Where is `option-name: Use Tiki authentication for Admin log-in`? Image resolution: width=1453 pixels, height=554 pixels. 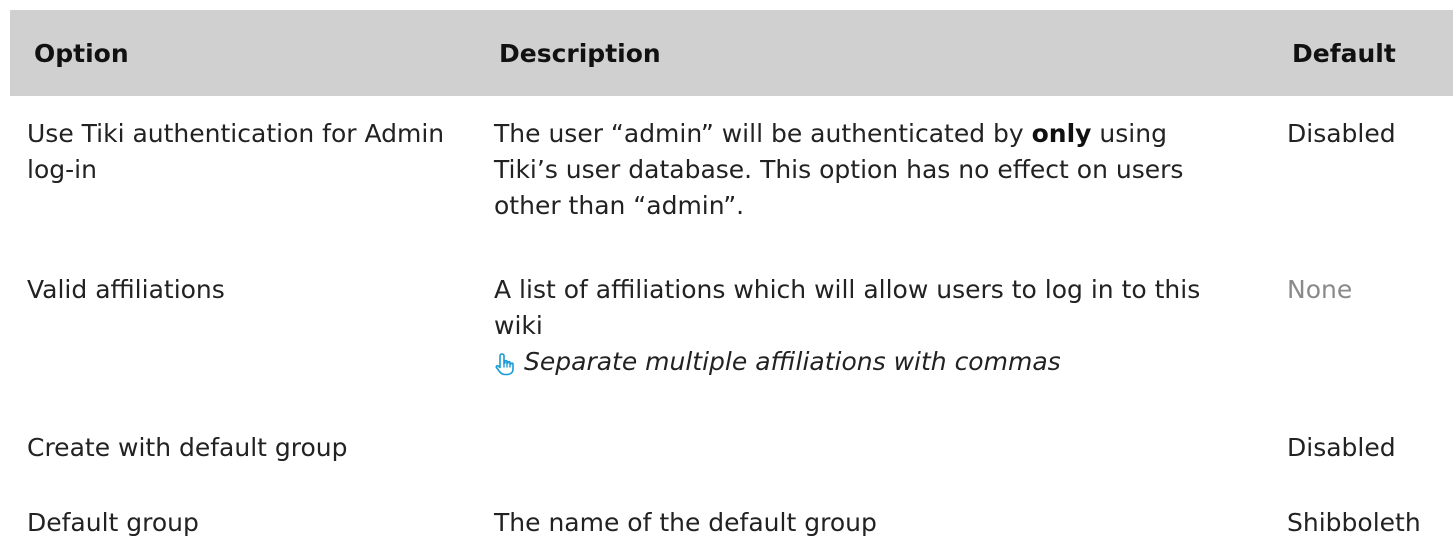 option-name: Use Tiki authentication for Admin log-in is located at coordinates (236, 151).